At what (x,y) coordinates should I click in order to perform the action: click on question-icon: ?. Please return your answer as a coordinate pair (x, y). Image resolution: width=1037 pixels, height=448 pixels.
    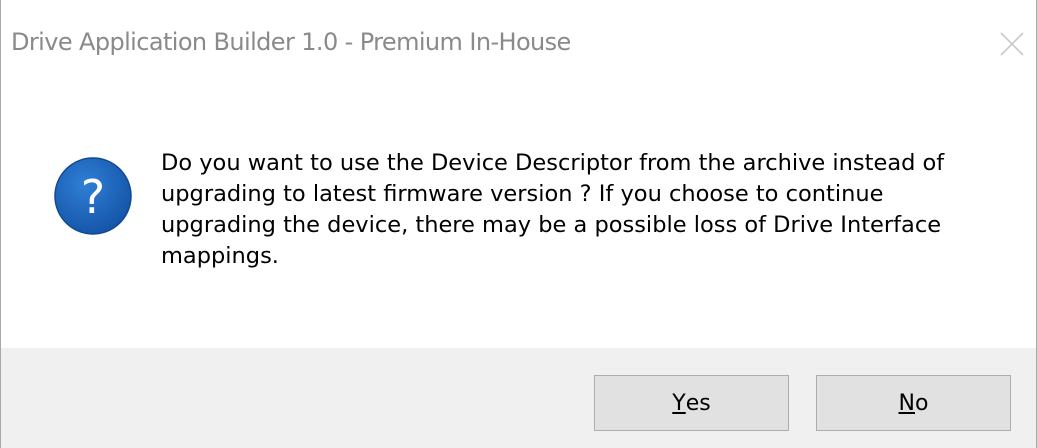
    Looking at the image, I should click on (93, 196).